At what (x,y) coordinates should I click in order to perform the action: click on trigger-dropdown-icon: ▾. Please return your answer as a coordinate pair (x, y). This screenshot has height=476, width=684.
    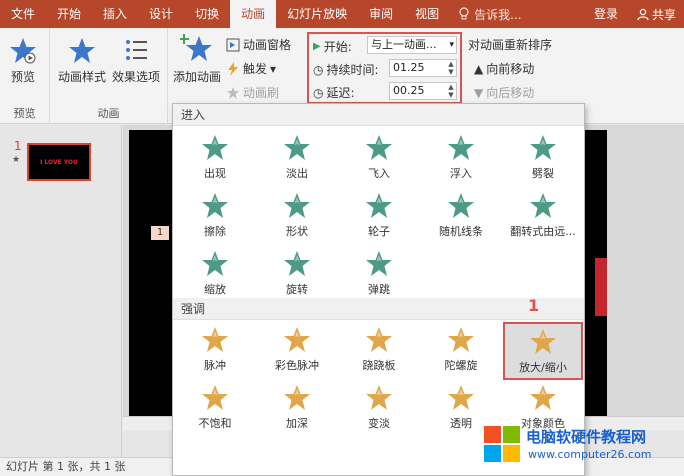
    Looking at the image, I should click on (273, 68).